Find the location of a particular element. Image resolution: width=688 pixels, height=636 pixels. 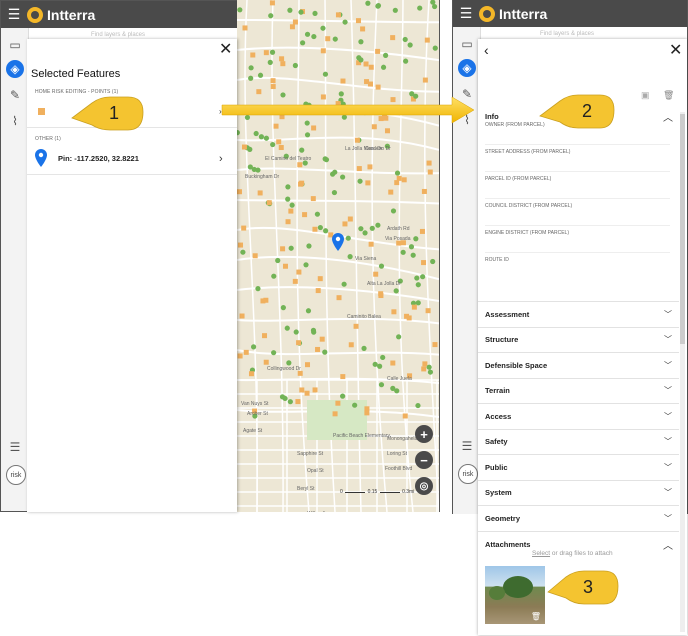

callout-1: 1 is located at coordinates (114, 113).